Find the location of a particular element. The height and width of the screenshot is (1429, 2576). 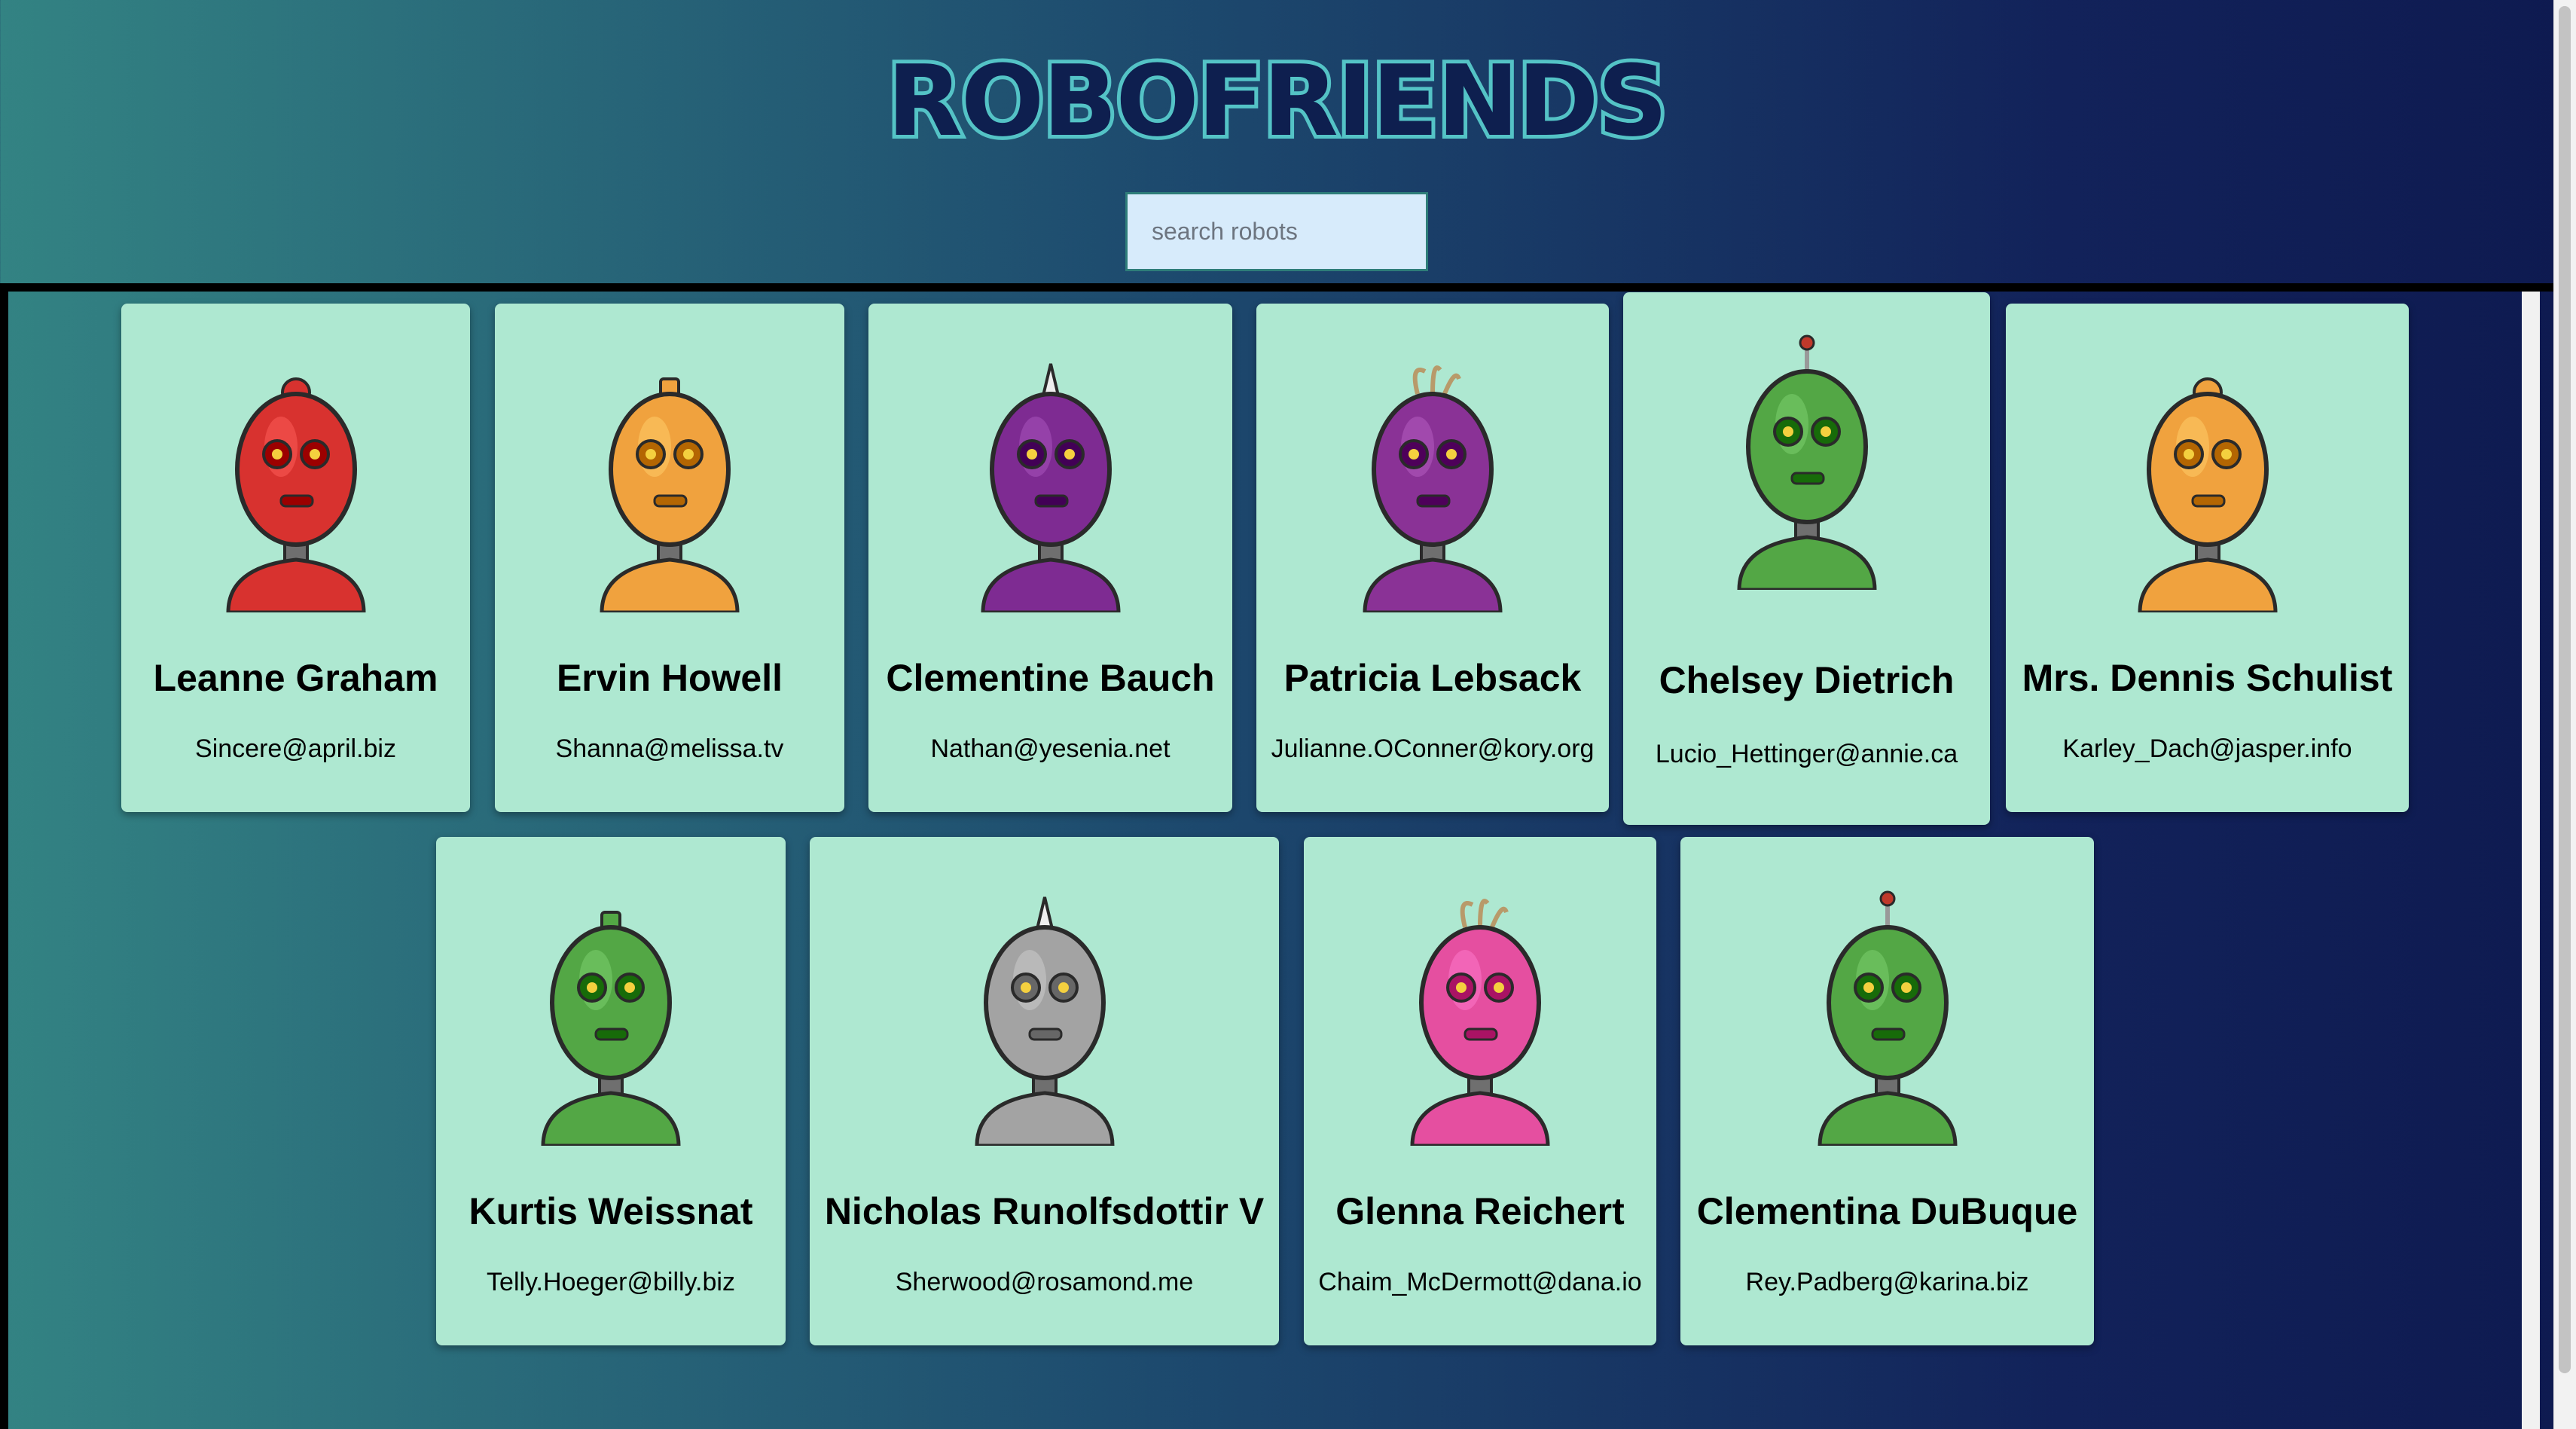

robot-email: Rey.Padberg@karina.biz is located at coordinates (1887, 1282).